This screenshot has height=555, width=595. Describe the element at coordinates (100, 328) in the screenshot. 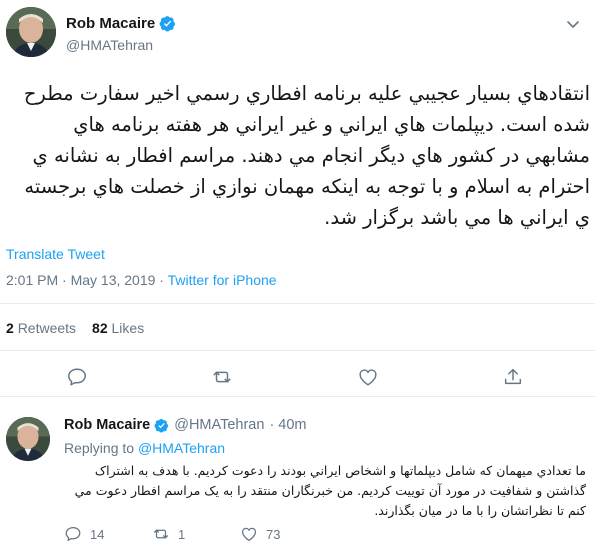

I see `likes-count: 82` at that location.